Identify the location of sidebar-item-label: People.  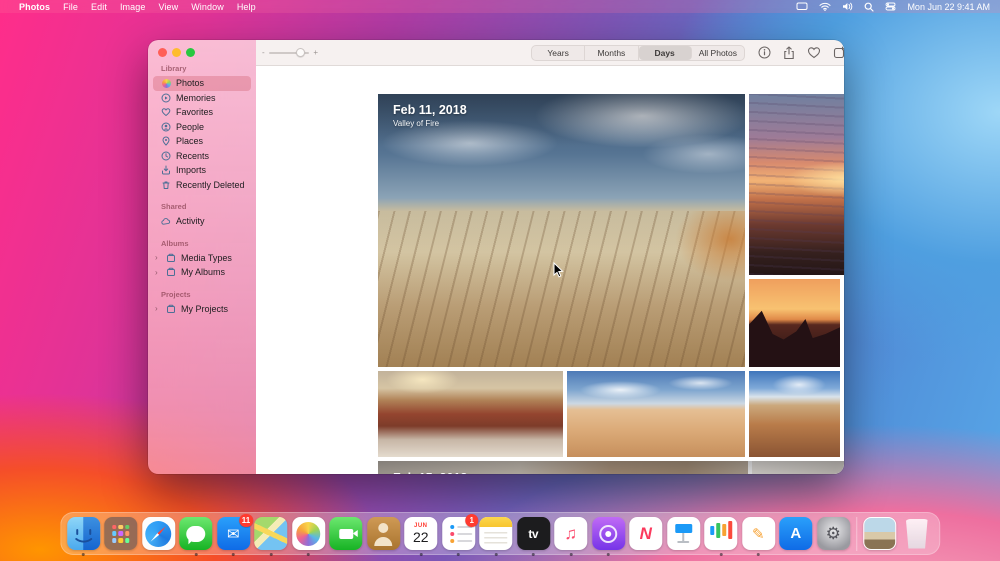
(190, 126).